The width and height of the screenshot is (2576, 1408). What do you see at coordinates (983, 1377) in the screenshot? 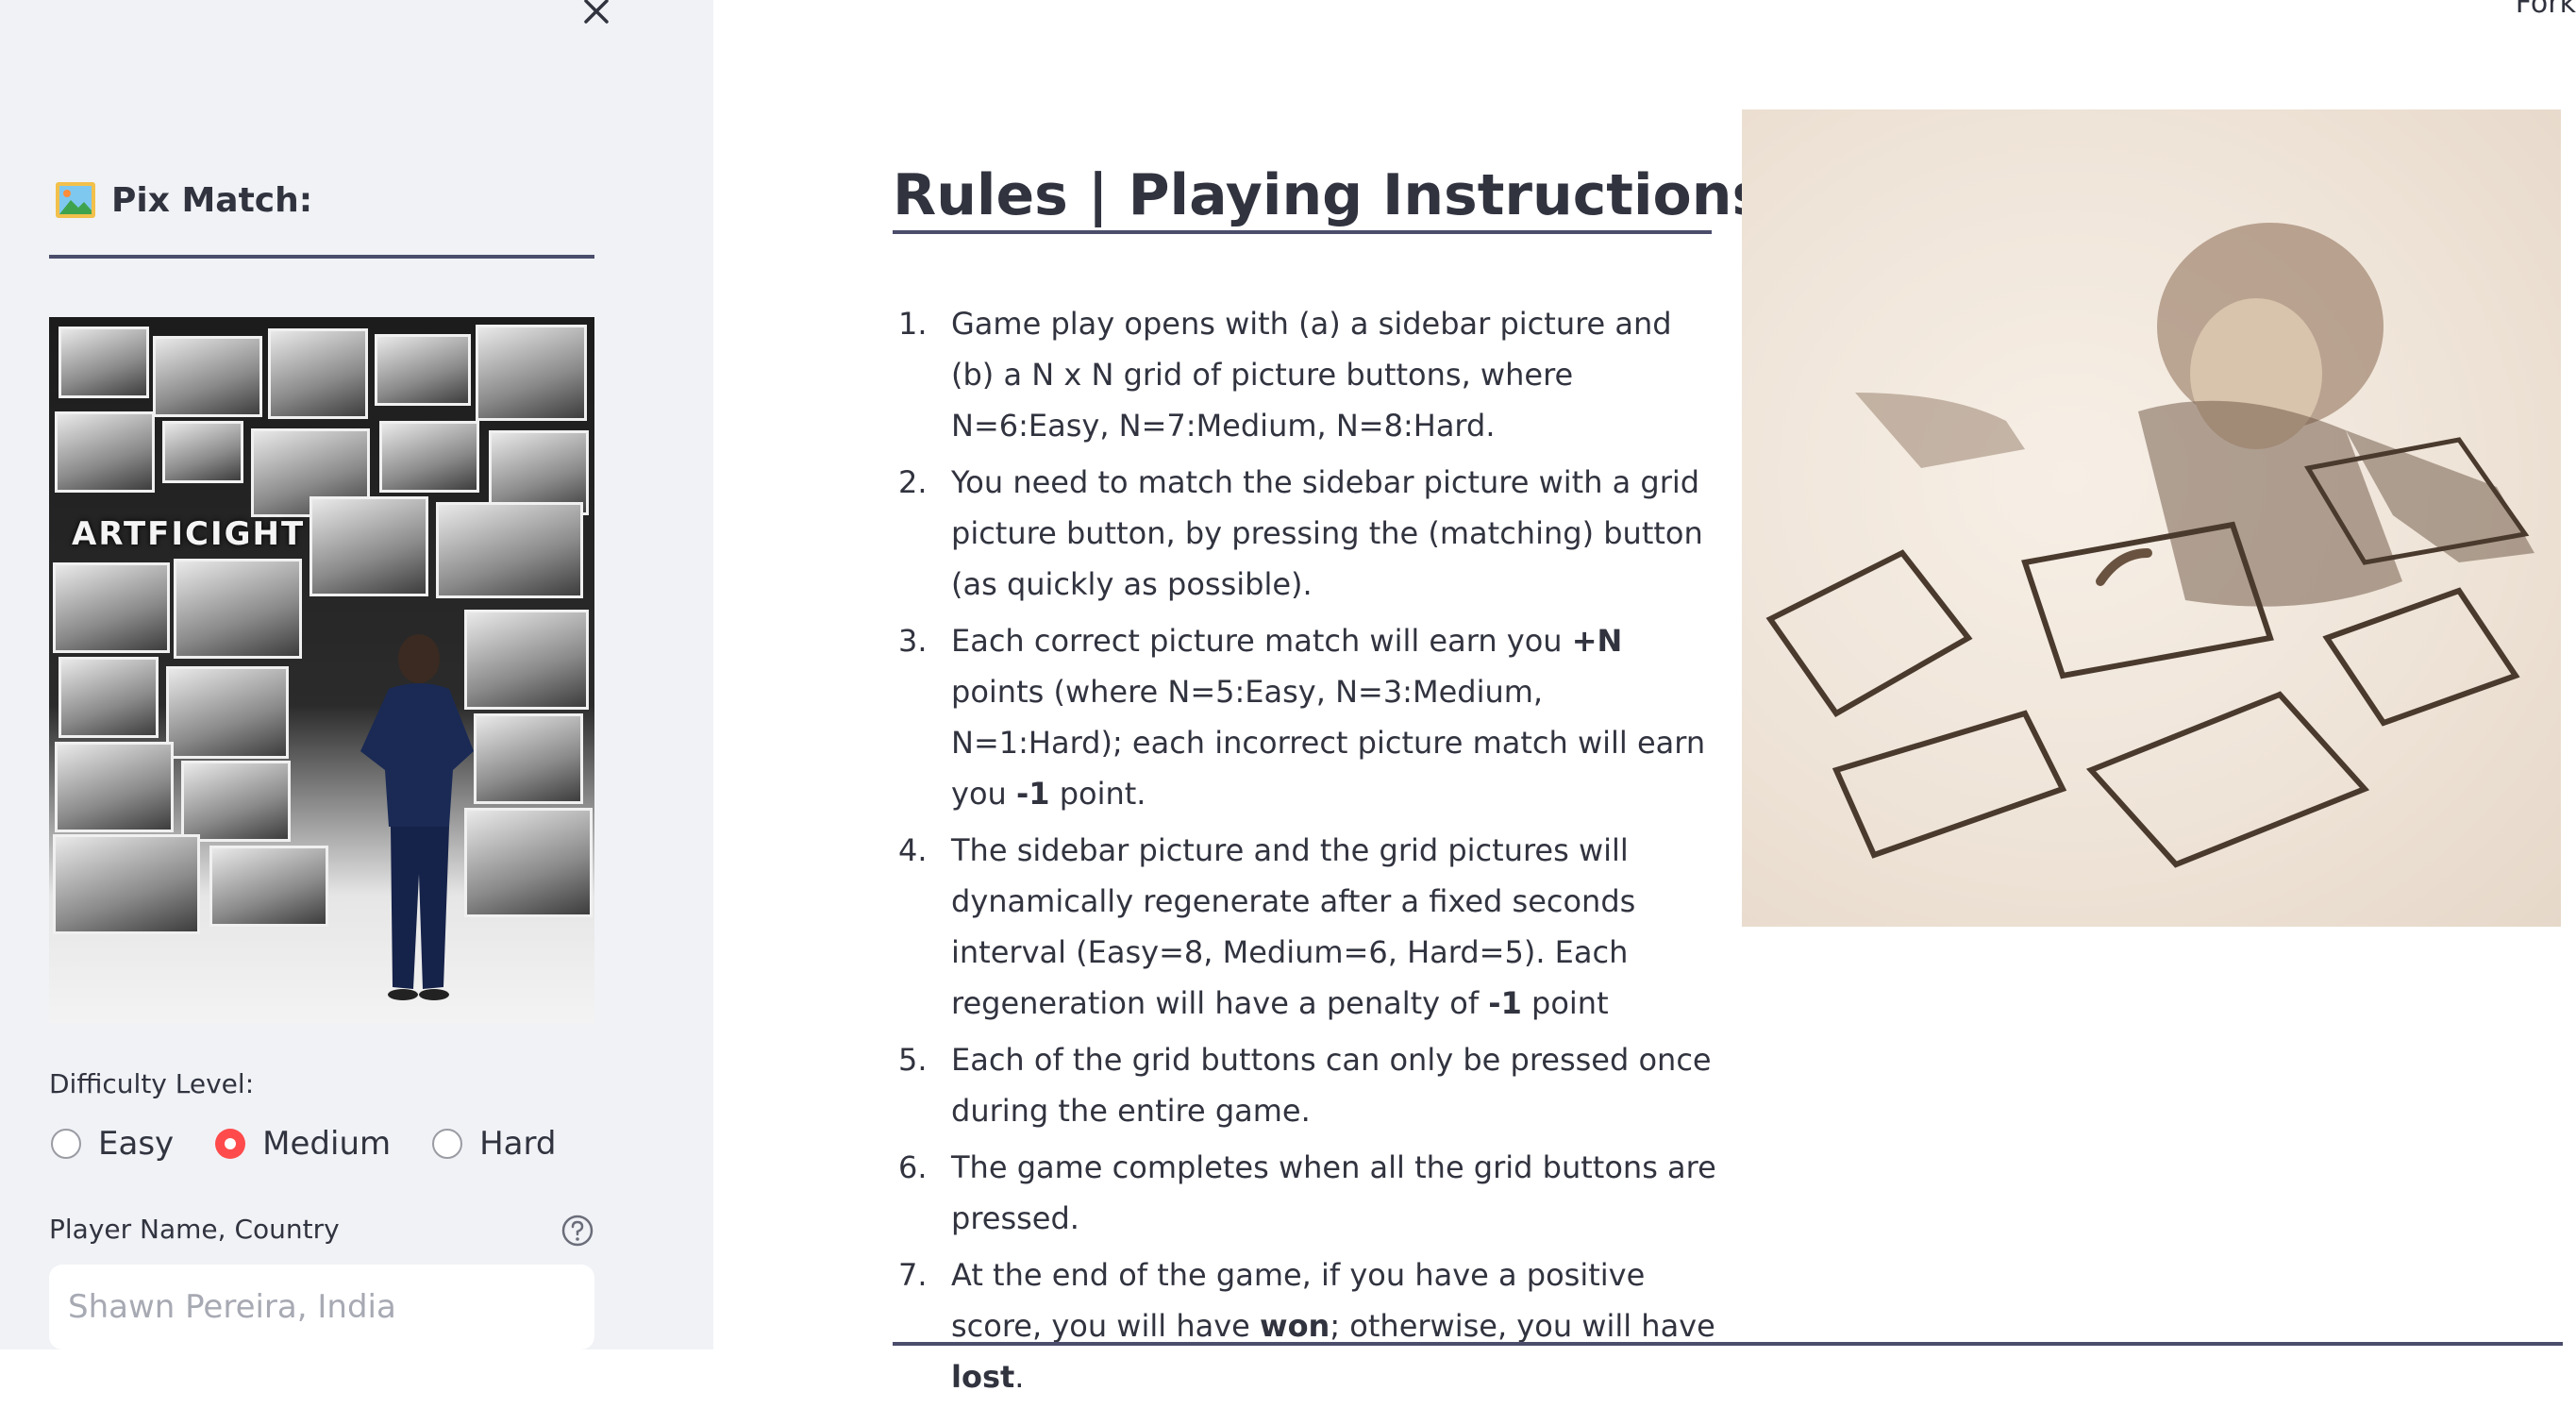
I see `rule-emphasis: lost` at bounding box center [983, 1377].